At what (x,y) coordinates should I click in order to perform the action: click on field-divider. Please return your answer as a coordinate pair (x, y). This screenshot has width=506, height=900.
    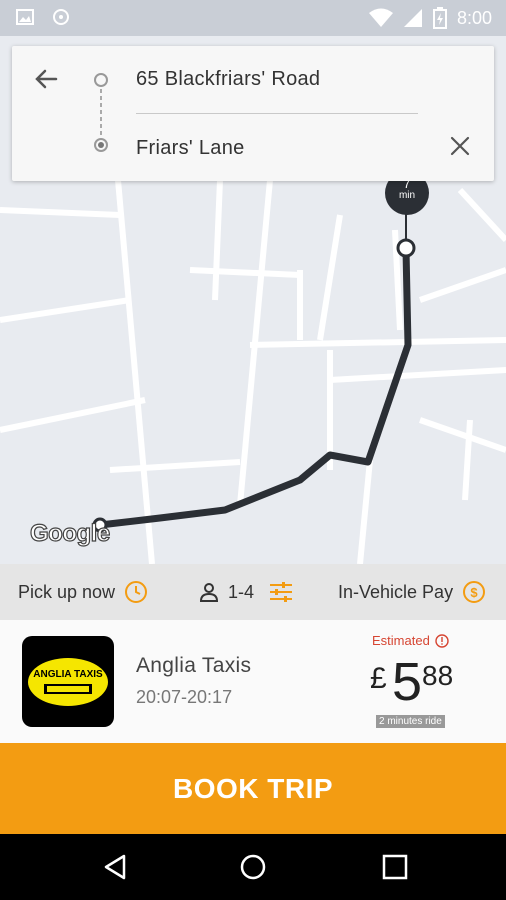
    Looking at the image, I should click on (277, 113).